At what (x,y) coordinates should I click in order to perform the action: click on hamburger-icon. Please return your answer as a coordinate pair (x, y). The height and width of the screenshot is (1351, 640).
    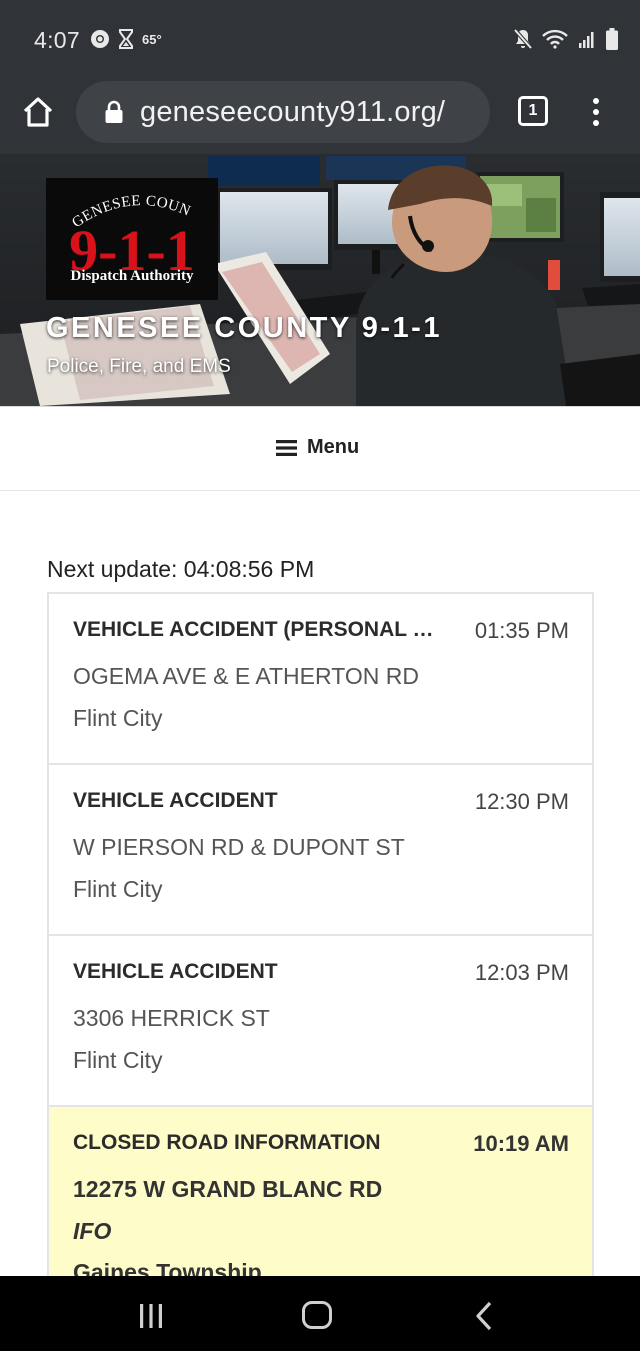
    Looking at the image, I should click on (286, 447).